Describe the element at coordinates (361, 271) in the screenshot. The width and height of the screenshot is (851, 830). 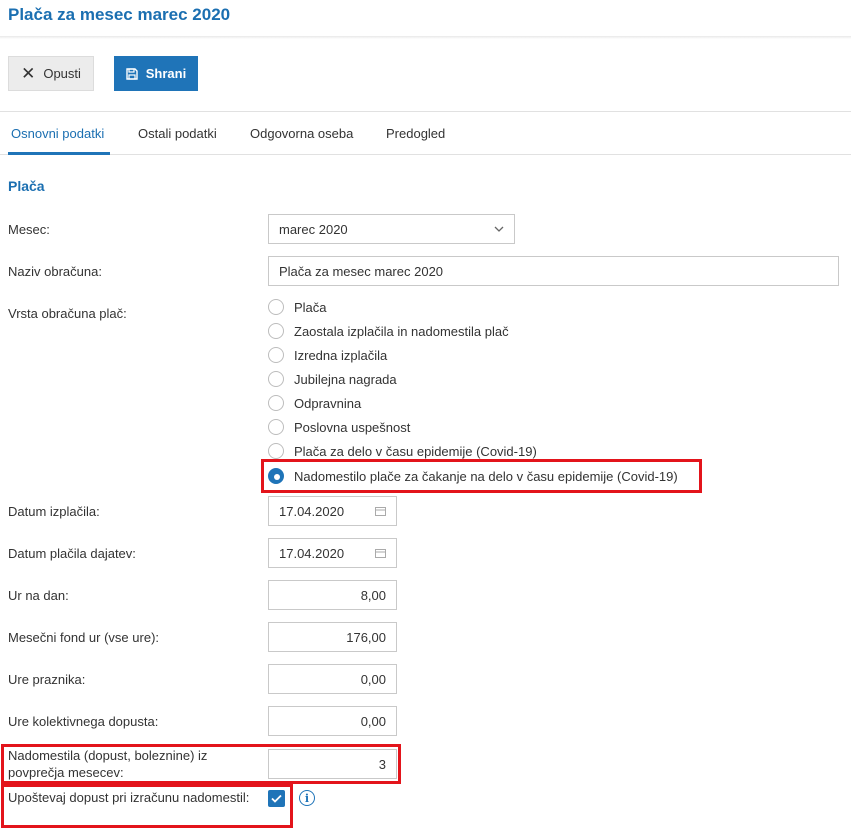
I see `name-input-value: Plača za mesec marec 2020` at that location.